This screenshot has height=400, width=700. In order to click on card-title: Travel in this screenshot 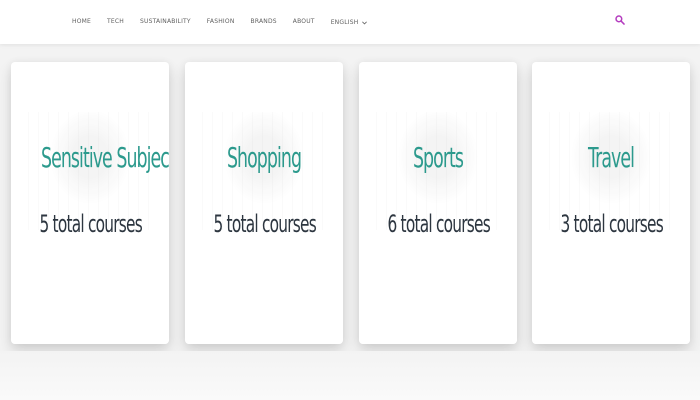, I will do `click(611, 157)`.